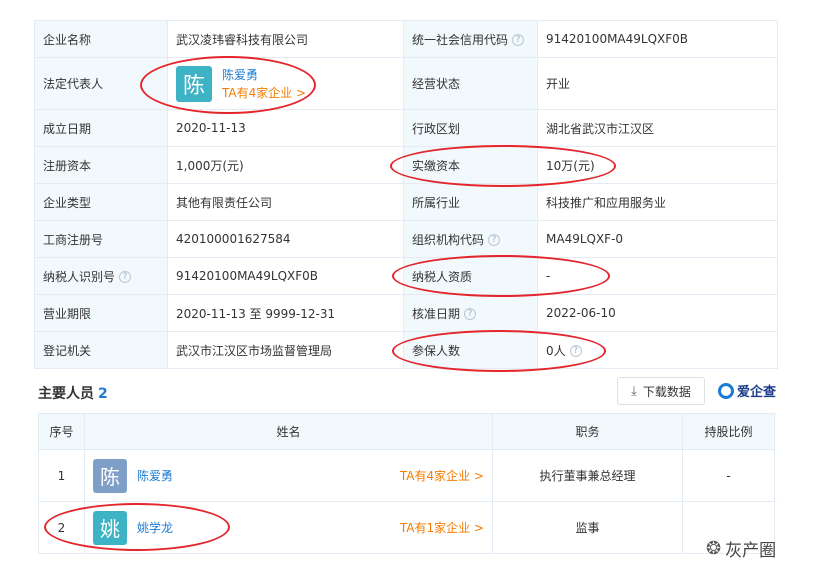 This screenshot has height=583, width=828. What do you see at coordinates (285, 239) in the screenshot?
I see `value-reg-number: 420100001627584` at bounding box center [285, 239].